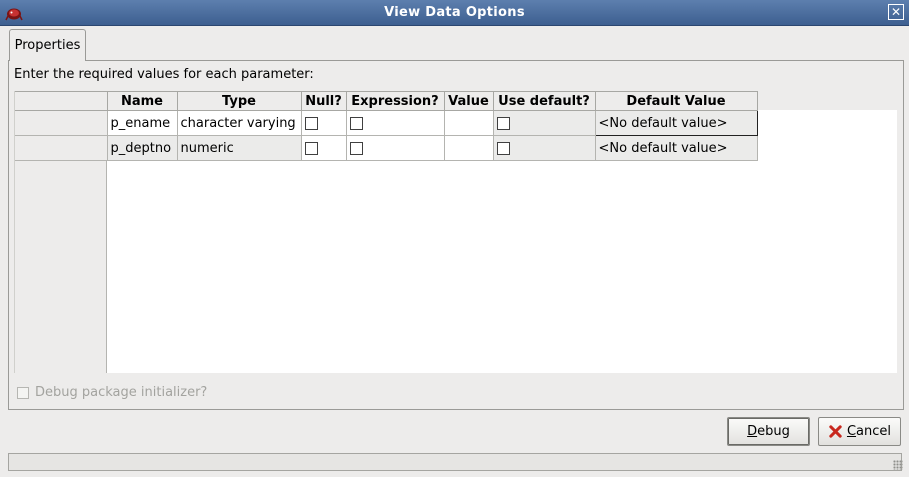  I want to click on table-row: p_deptno numeric <No default value>, so click(386, 148).